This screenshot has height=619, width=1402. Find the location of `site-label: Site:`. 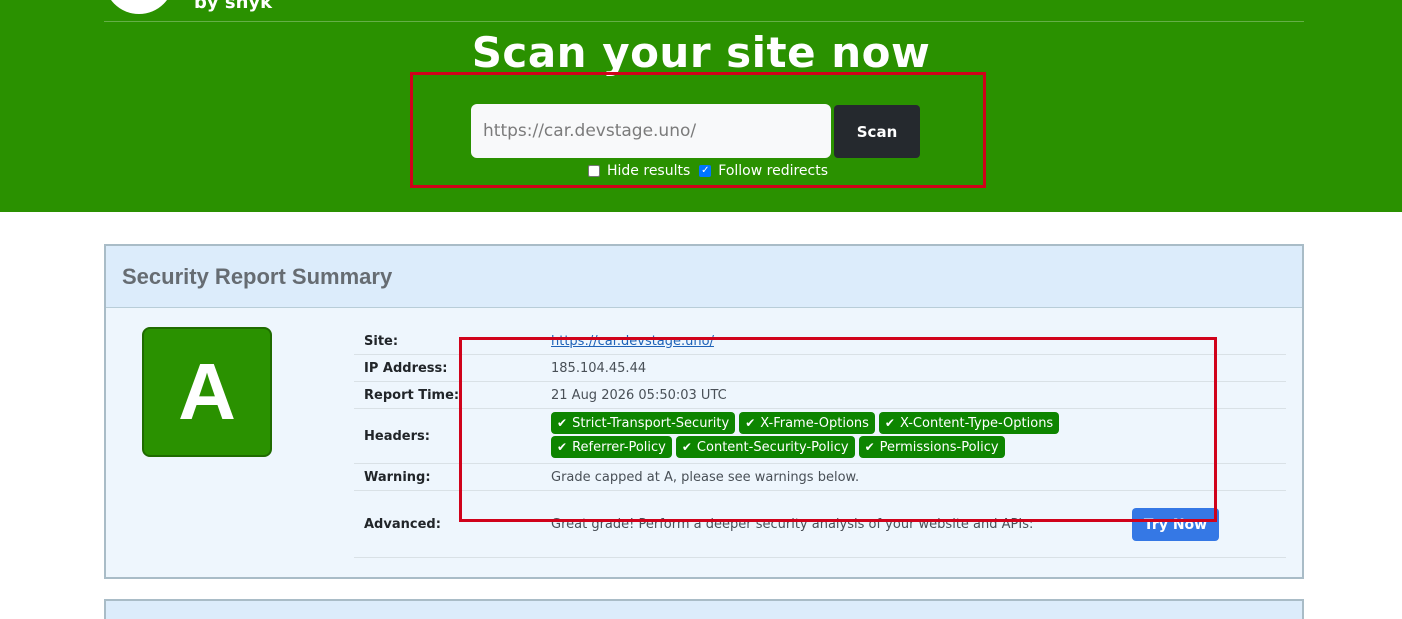

site-label: Site: is located at coordinates (381, 341).